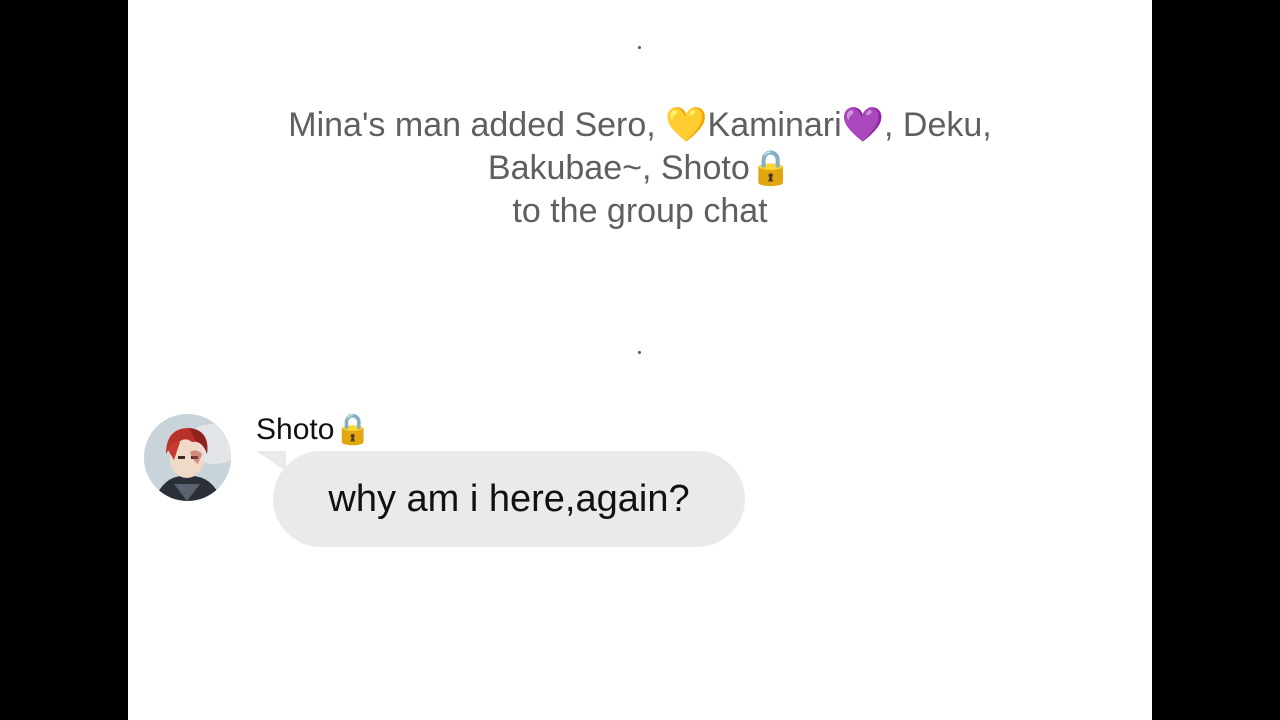 This screenshot has height=720, width=1280. What do you see at coordinates (477, 125) in the screenshot?
I see `system-text: Mina's man added Sero,` at bounding box center [477, 125].